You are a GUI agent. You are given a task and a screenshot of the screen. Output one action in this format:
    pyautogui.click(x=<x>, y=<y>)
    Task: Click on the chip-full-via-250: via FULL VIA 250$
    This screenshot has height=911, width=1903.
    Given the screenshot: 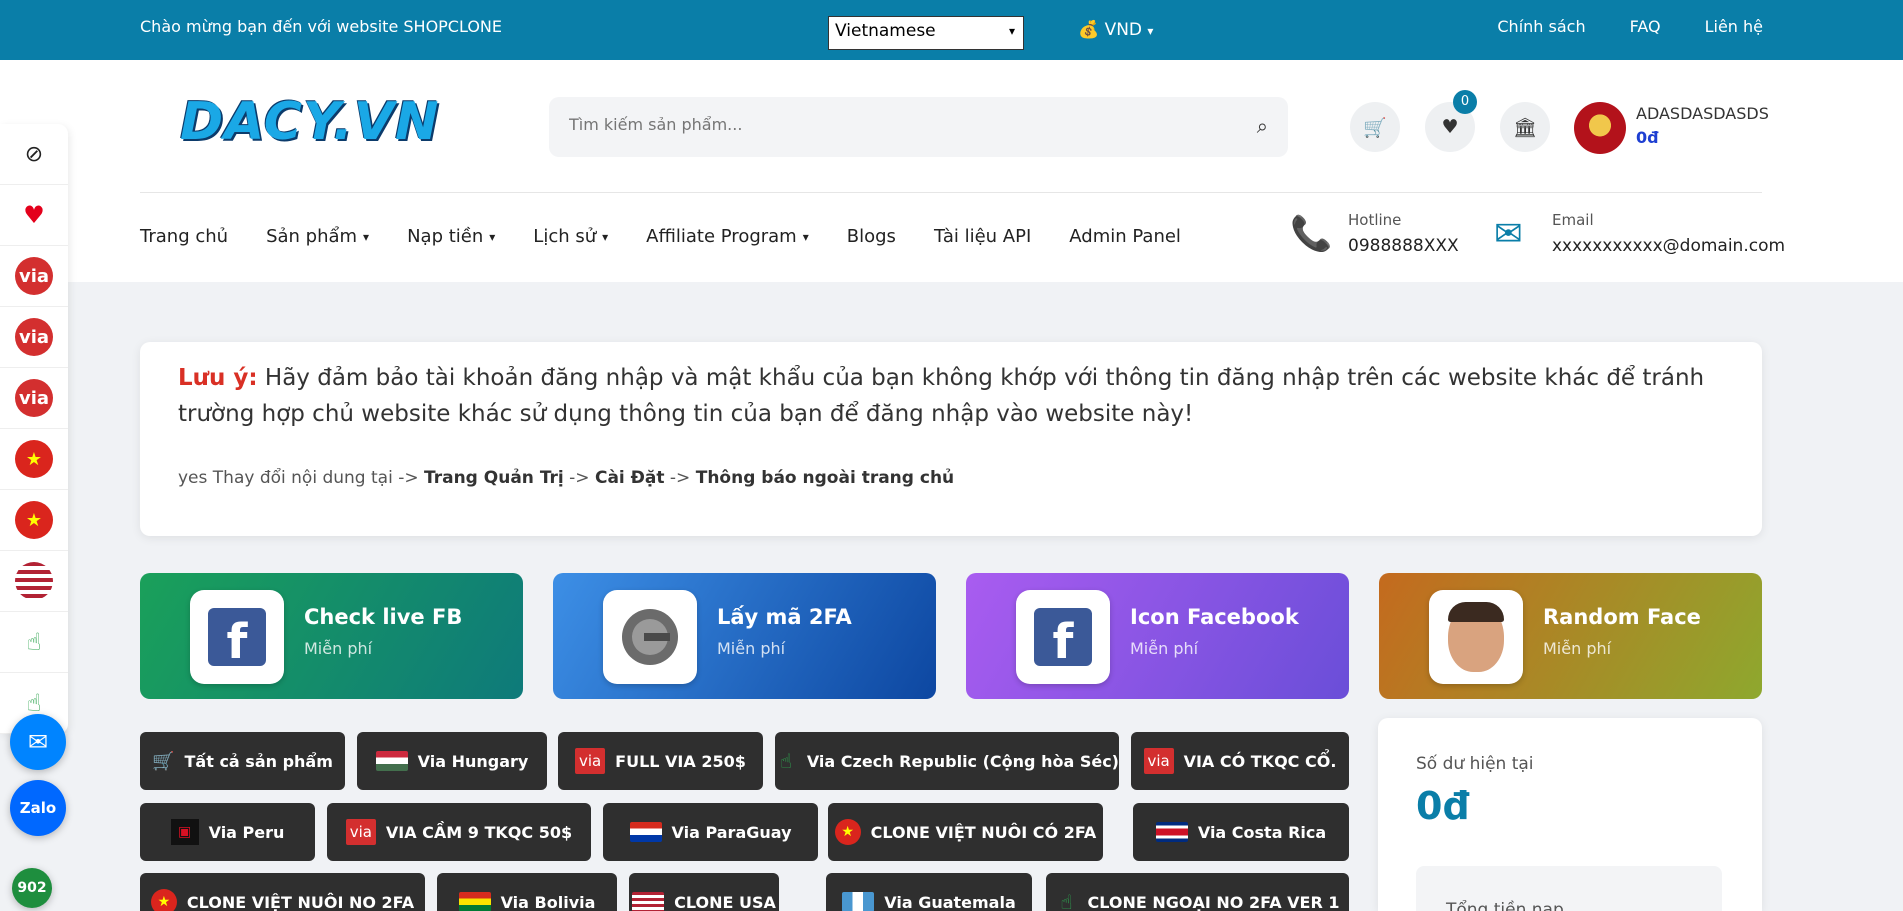 What is the action you would take?
    pyautogui.click(x=660, y=761)
    